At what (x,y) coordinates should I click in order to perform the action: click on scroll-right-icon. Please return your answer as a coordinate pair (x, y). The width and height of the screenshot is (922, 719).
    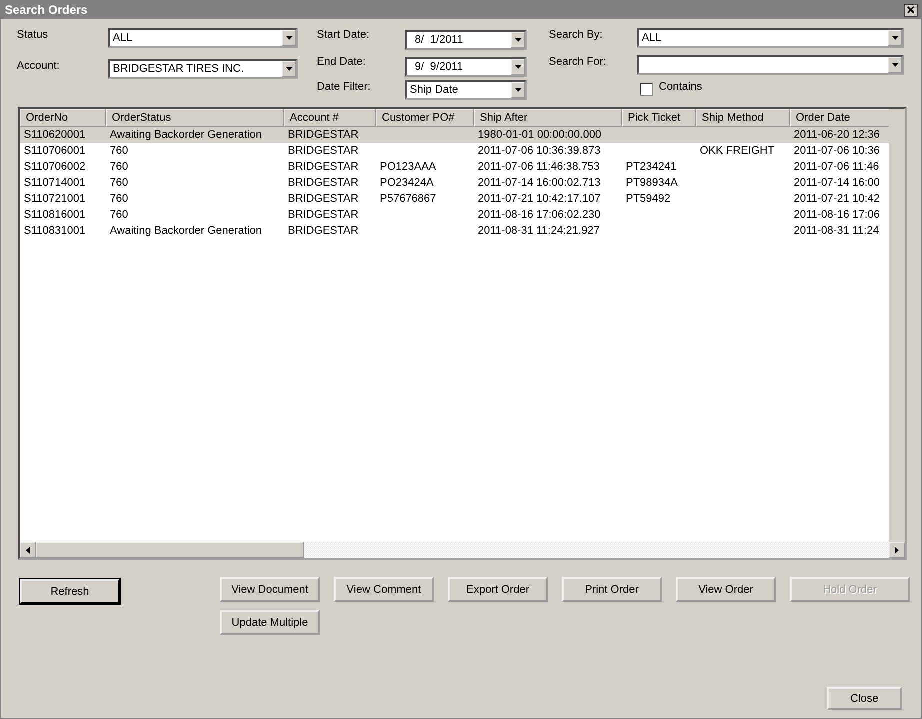
    Looking at the image, I should click on (897, 550).